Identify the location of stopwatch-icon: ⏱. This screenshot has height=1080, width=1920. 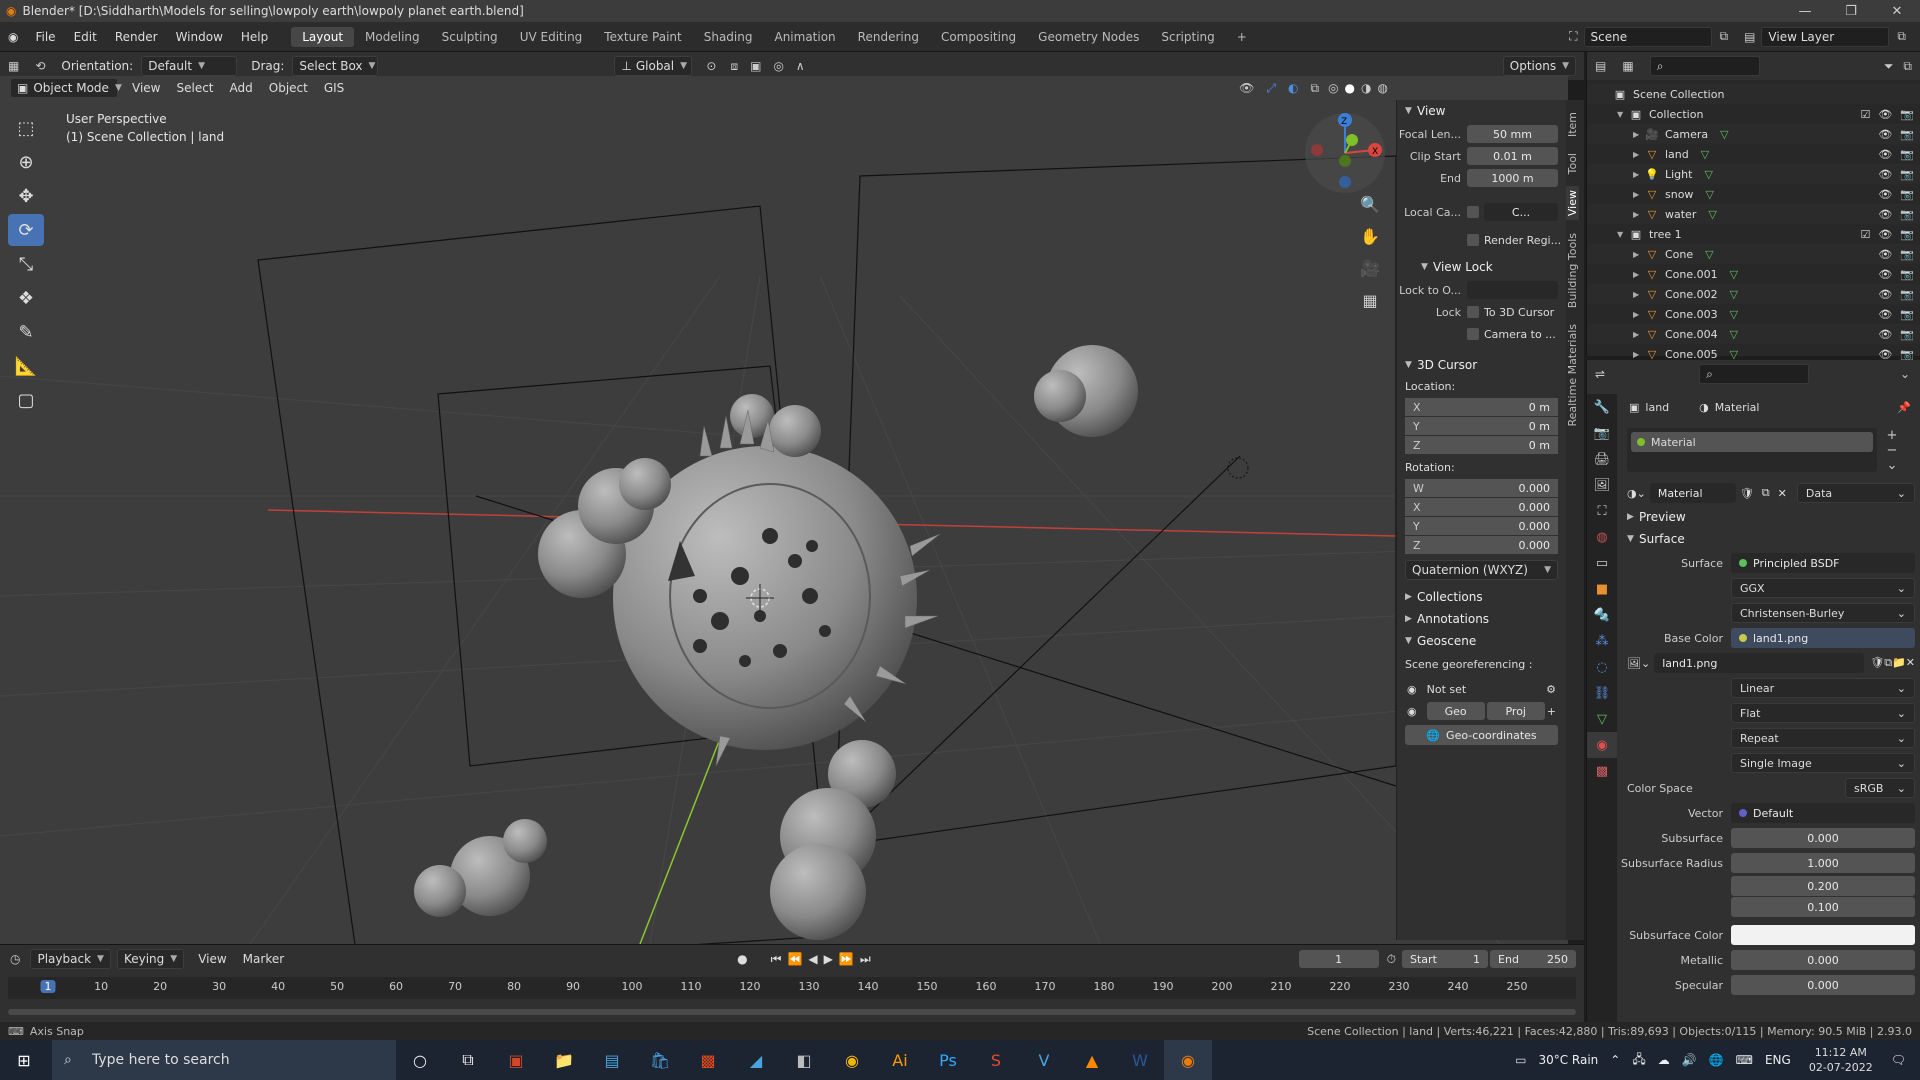
(1391, 959).